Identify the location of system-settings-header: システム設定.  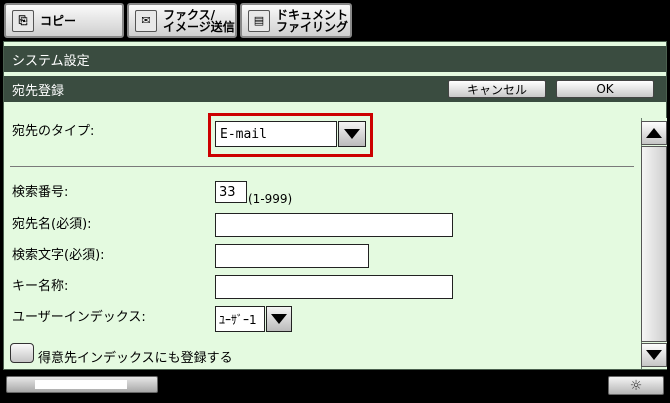
(335, 59).